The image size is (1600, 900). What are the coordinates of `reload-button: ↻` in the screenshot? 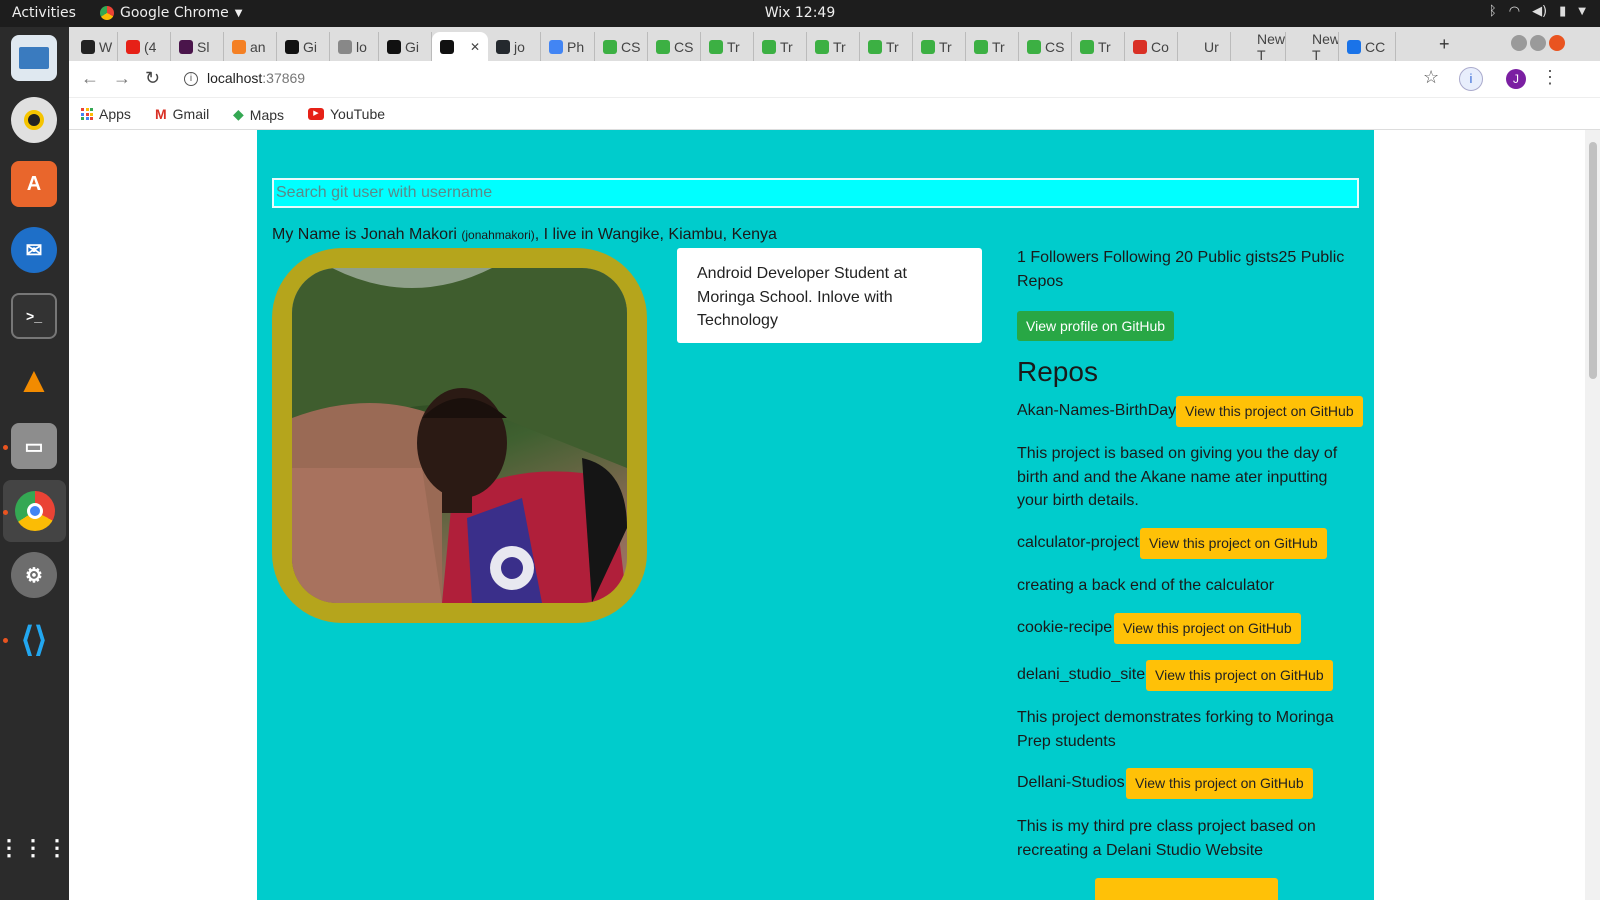 It's located at (152, 78).